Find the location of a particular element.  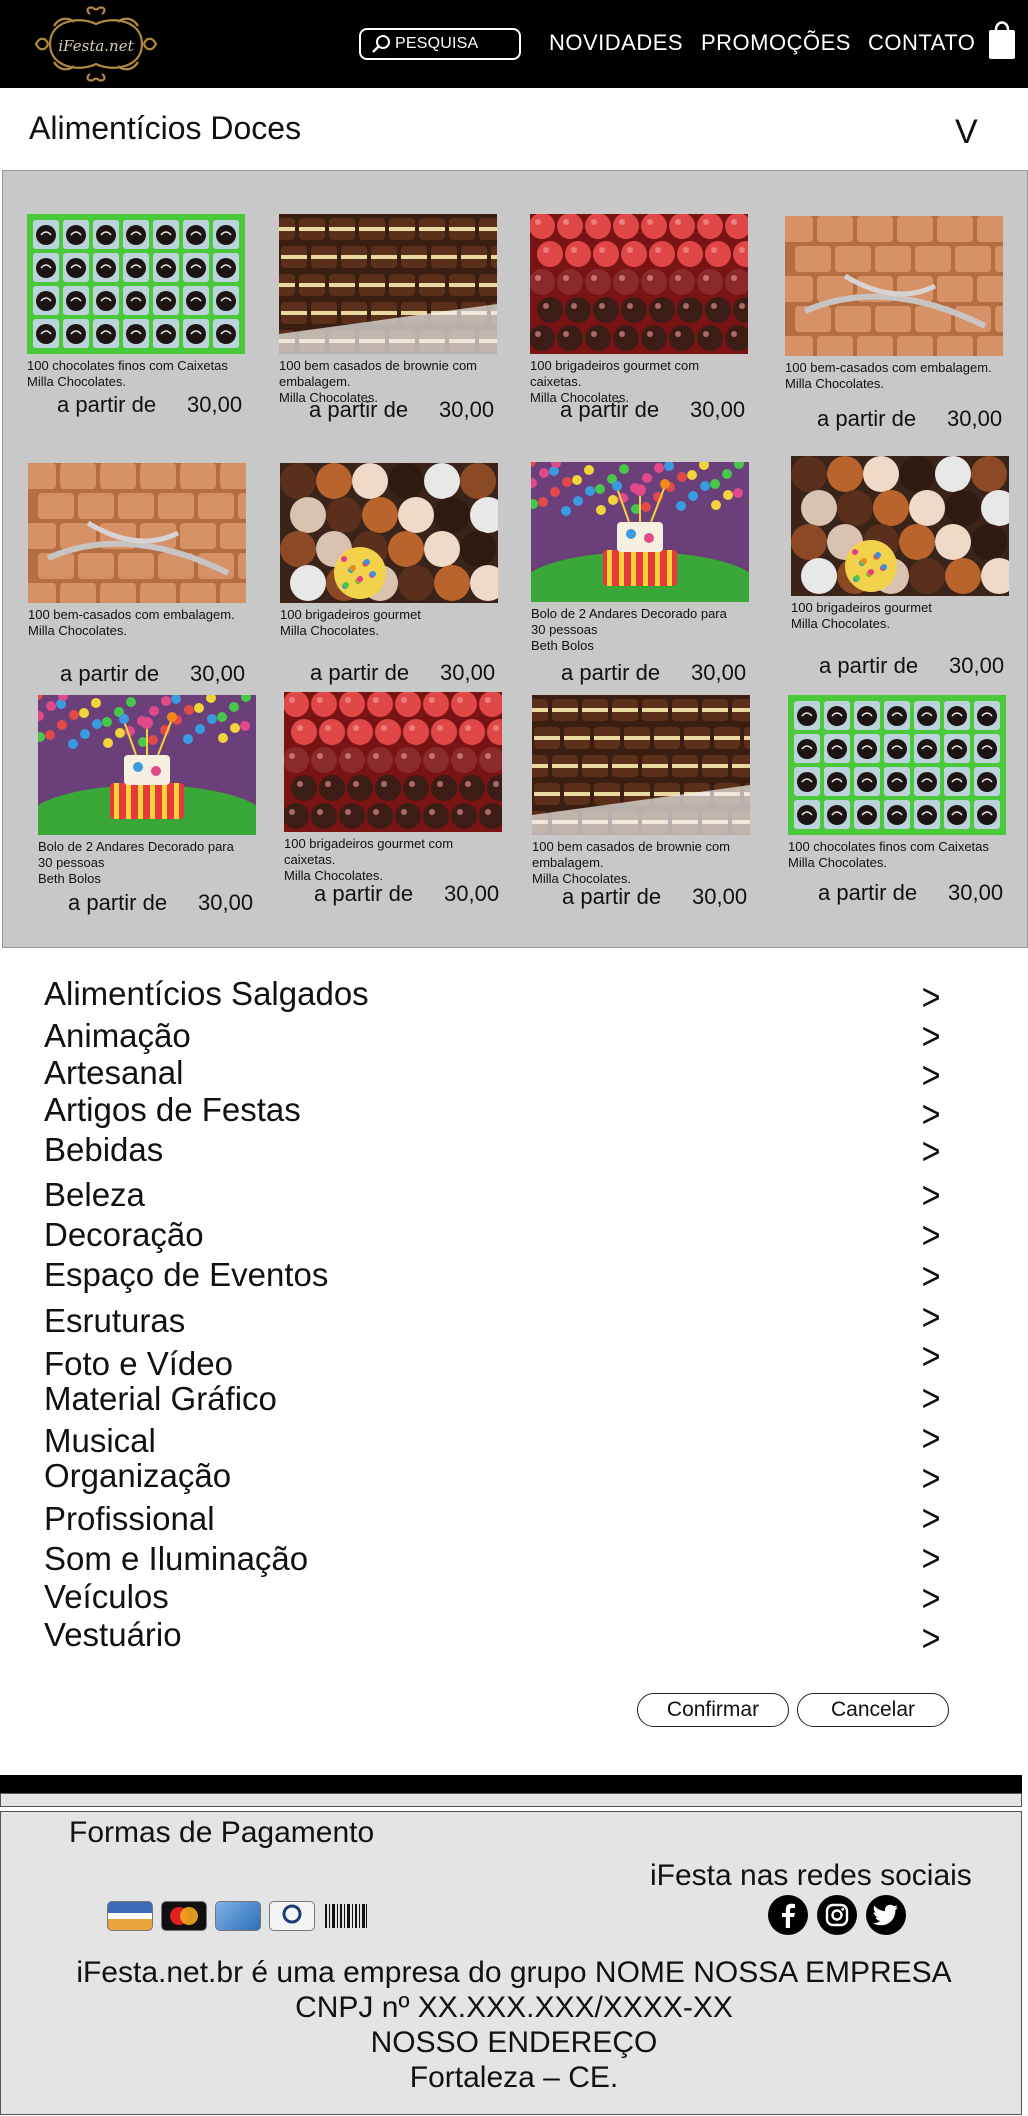

barcode-icon is located at coordinates (346, 1916).